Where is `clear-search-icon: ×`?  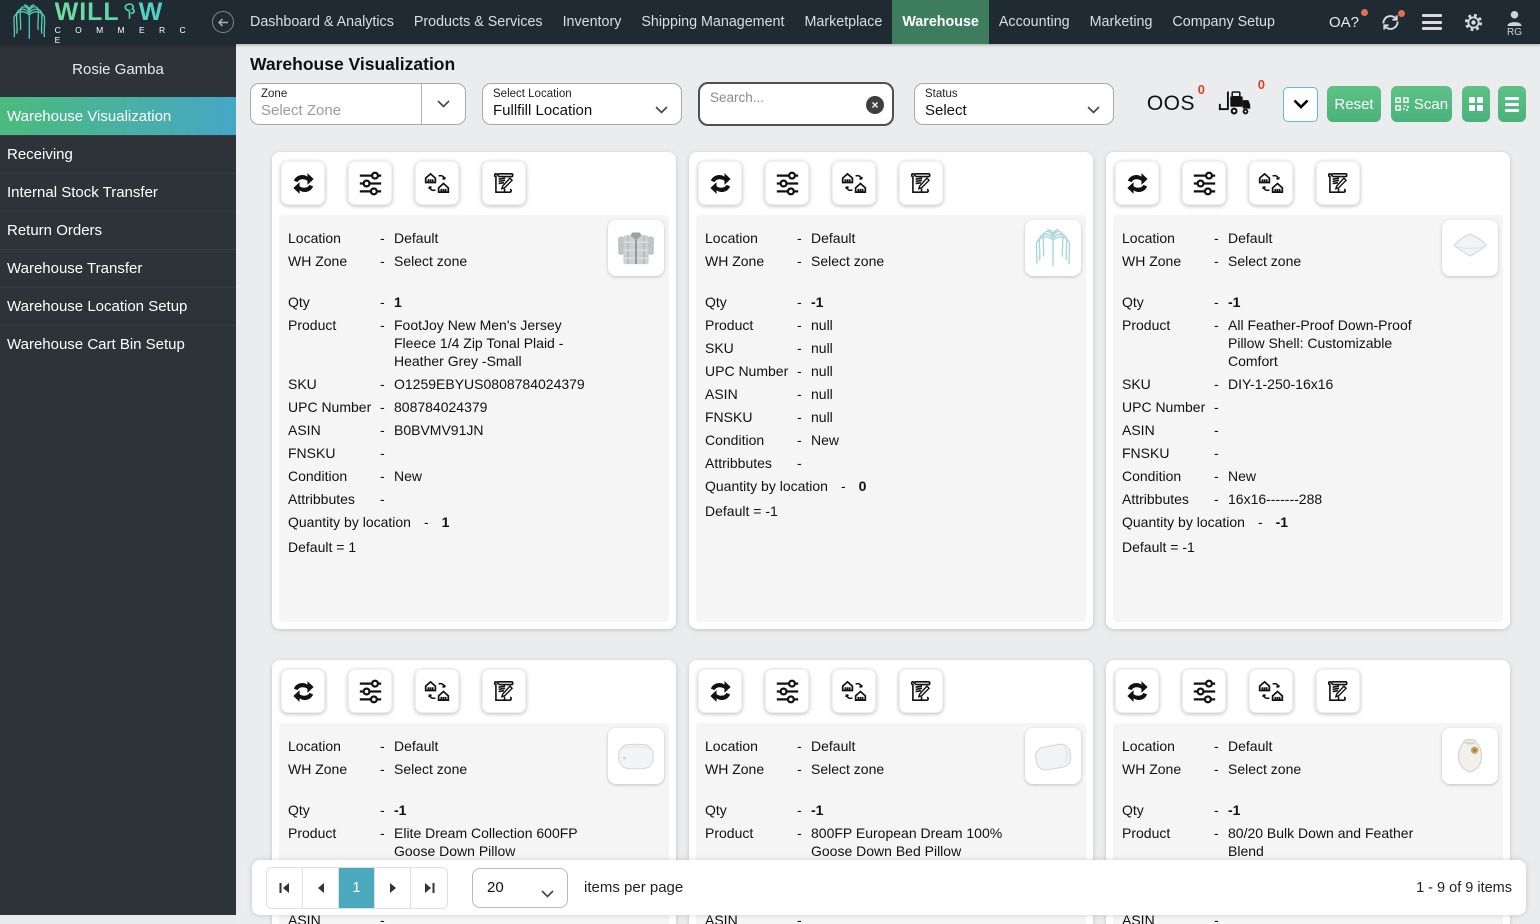
clear-search-icon: × is located at coordinates (875, 105).